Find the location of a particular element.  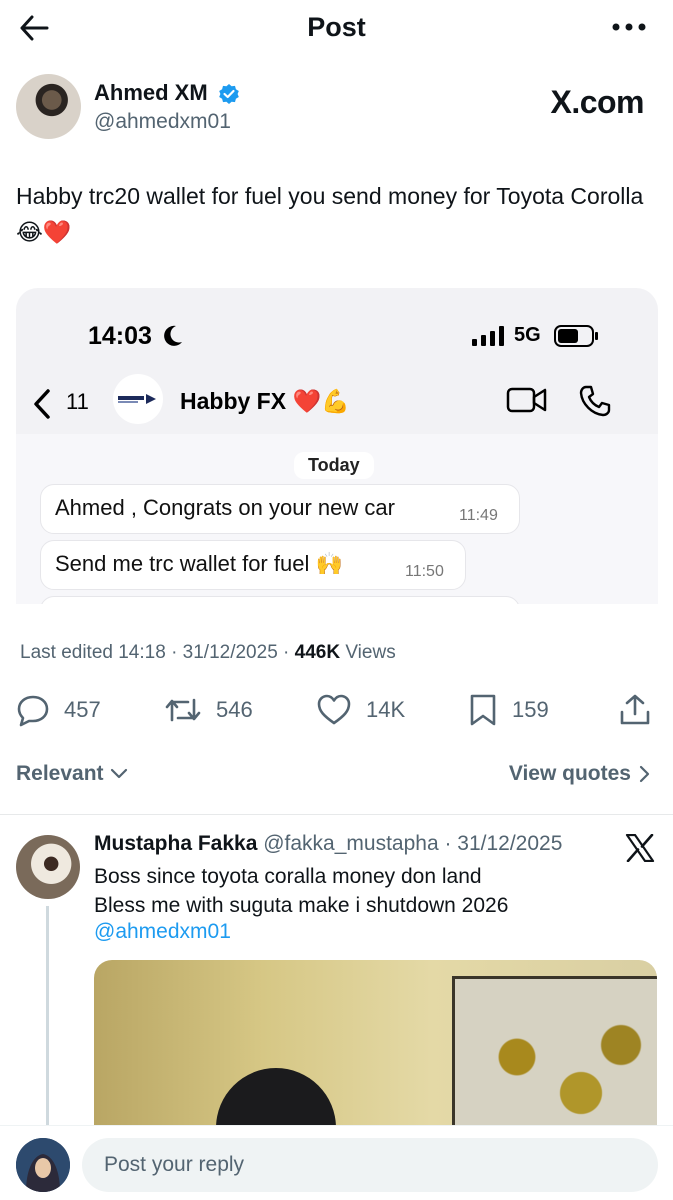

user-avatar-icon is located at coordinates (43, 1165).